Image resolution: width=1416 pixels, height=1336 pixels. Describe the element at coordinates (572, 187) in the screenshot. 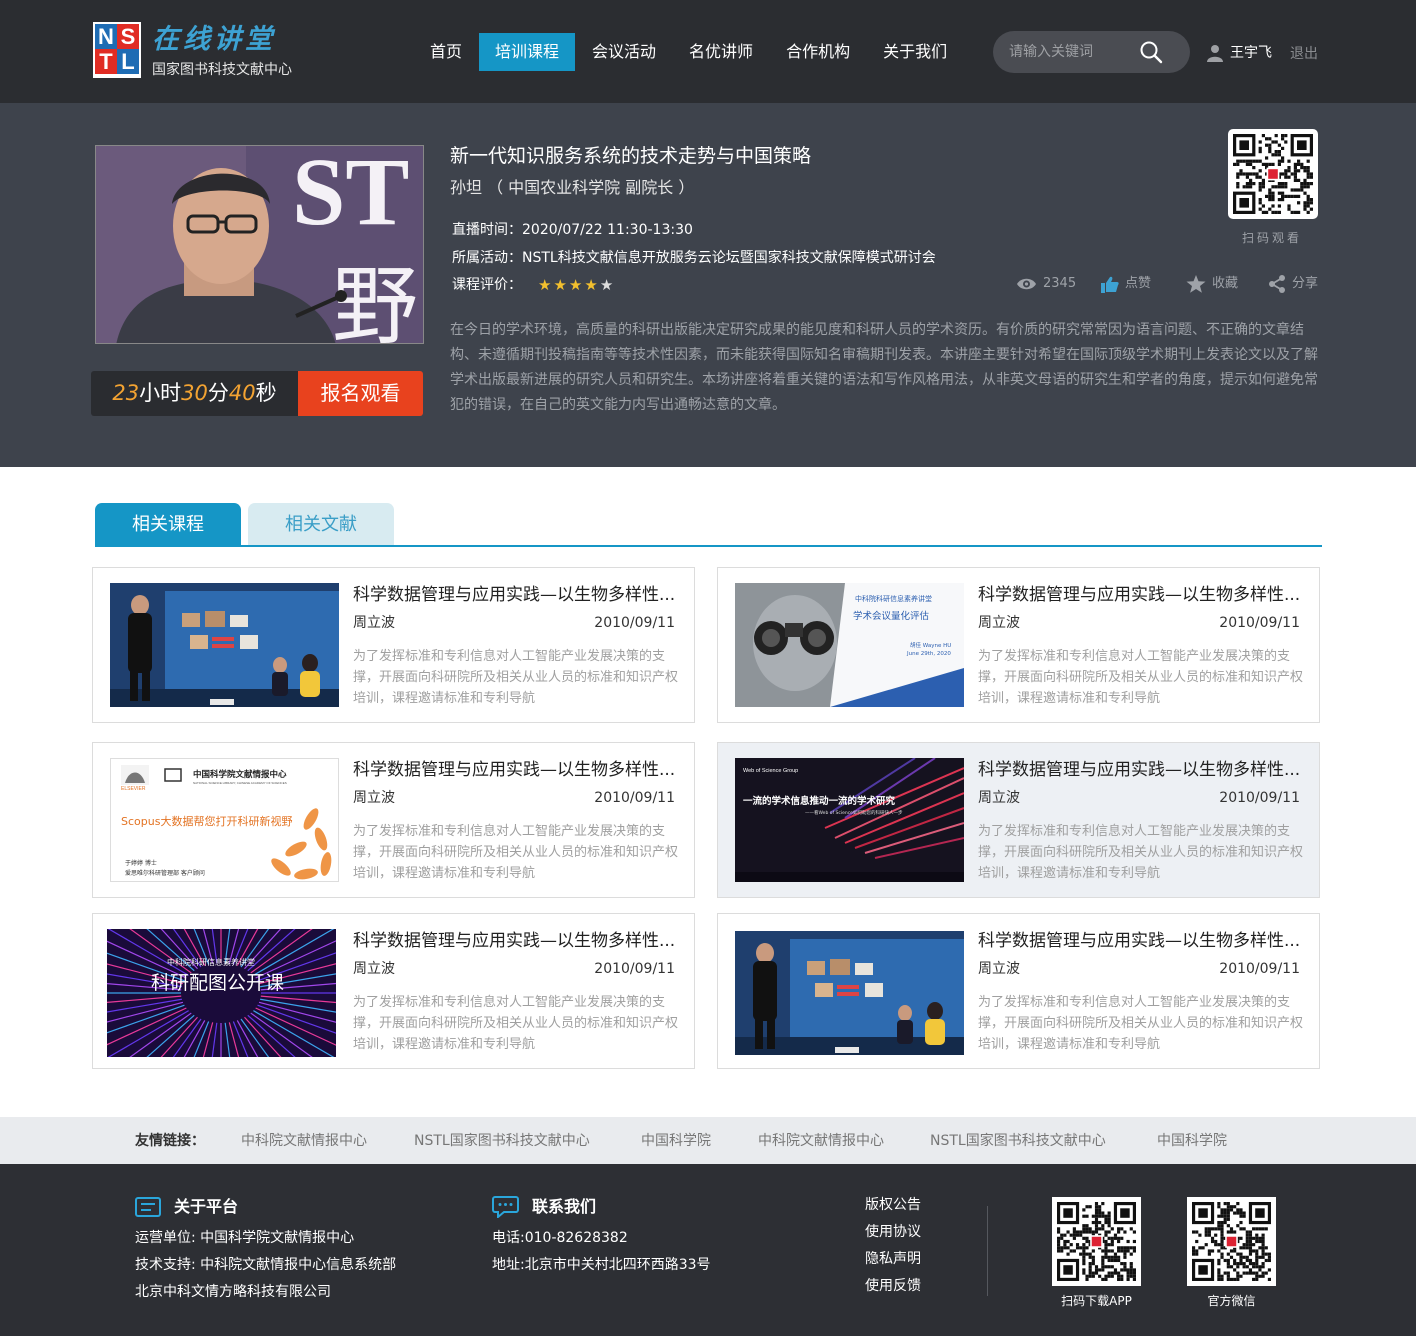

I see `course-speaker: 孙坦 （ 中国农业科学院 副院长 ）` at that location.